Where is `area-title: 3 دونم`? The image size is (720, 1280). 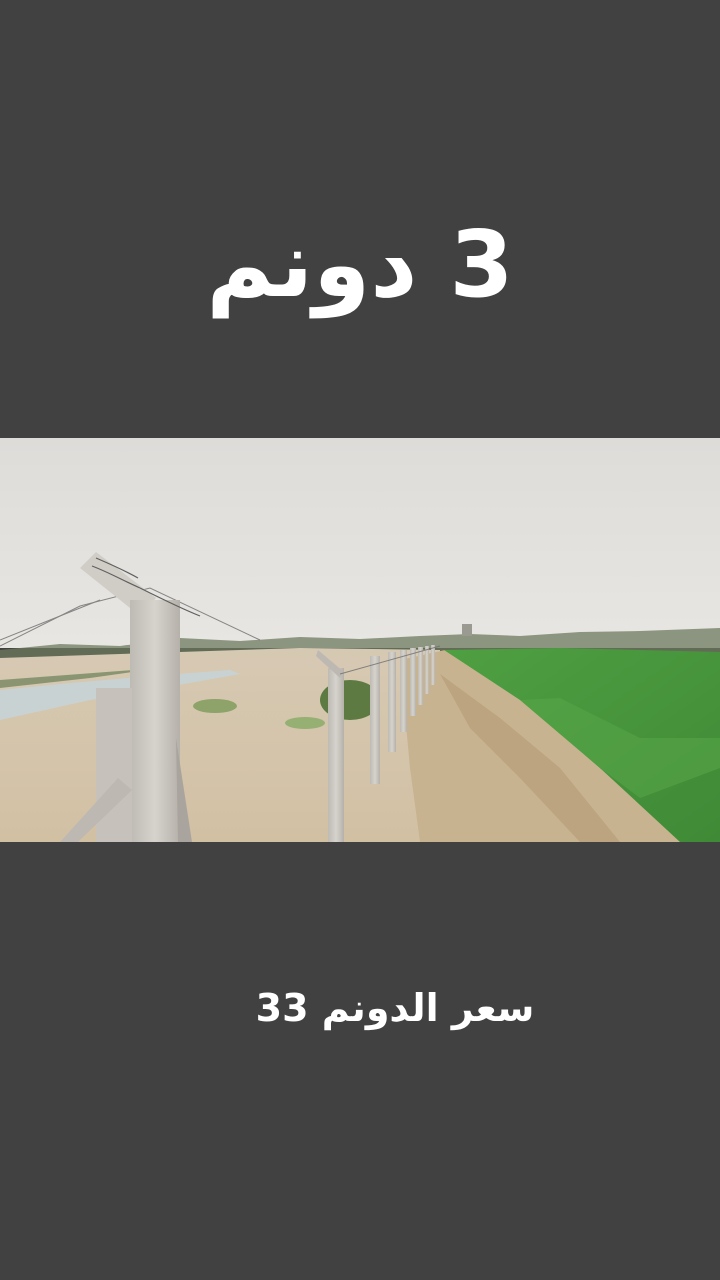
area-title: 3 دونم is located at coordinates (360, 264).